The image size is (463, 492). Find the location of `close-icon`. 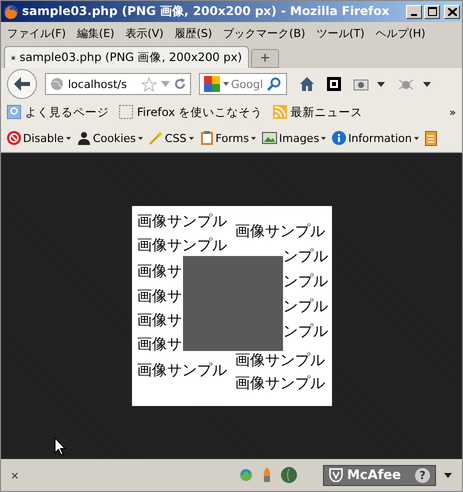

close-icon is located at coordinates (452, 12).